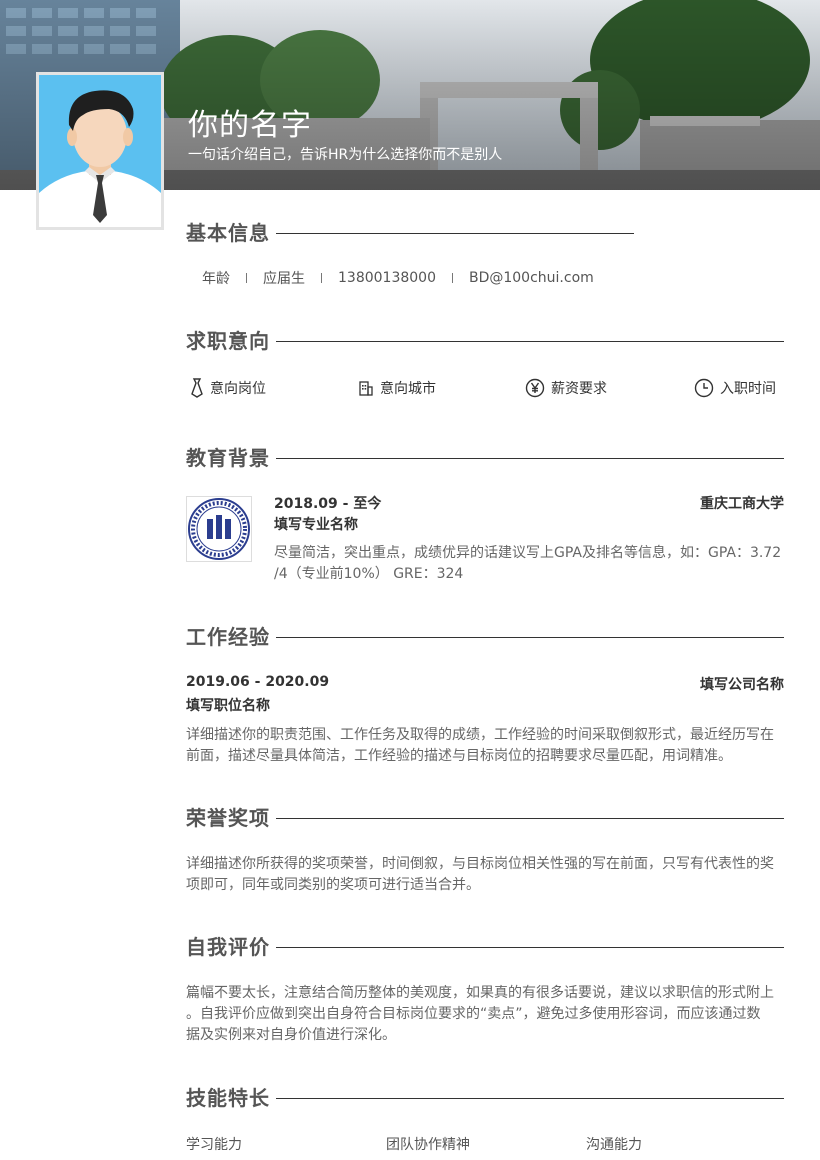 Image resolution: width=820 pixels, height=1160 pixels. I want to click on education-desc-line: 尽量简洁，突出重点，成绩优异的话建议写上GPA及排名等信息，如：GPA：3.72, so click(528, 553).